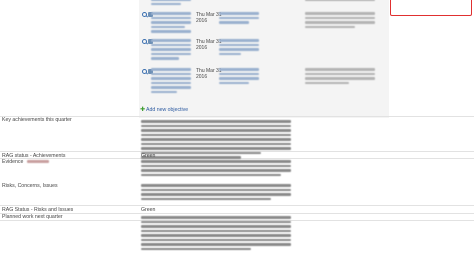 The height and width of the screenshot is (263, 474). What do you see at coordinates (216, 169) in the screenshot?
I see `evidence-content` at bounding box center [216, 169].